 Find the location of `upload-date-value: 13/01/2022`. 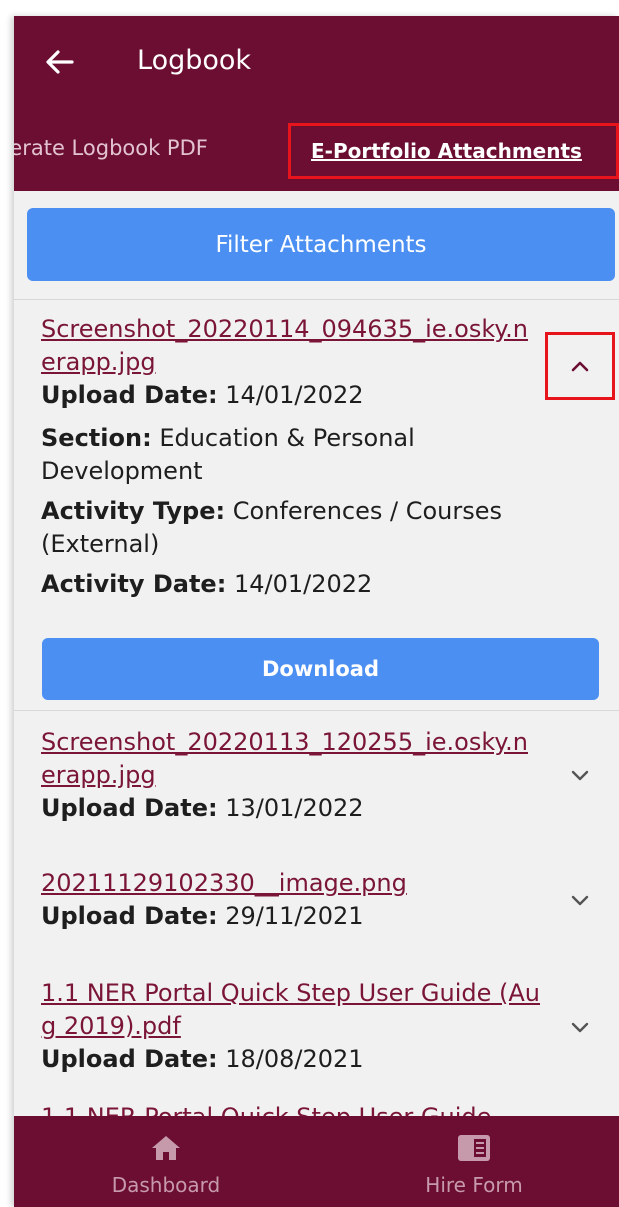

upload-date-value: 13/01/2022 is located at coordinates (294, 808).